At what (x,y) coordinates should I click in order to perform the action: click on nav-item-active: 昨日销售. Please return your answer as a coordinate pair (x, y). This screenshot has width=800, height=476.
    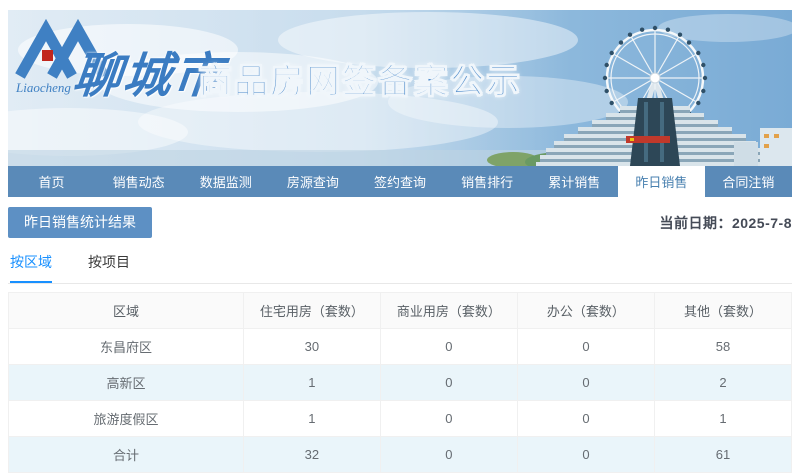
    Looking at the image, I should click on (661, 181).